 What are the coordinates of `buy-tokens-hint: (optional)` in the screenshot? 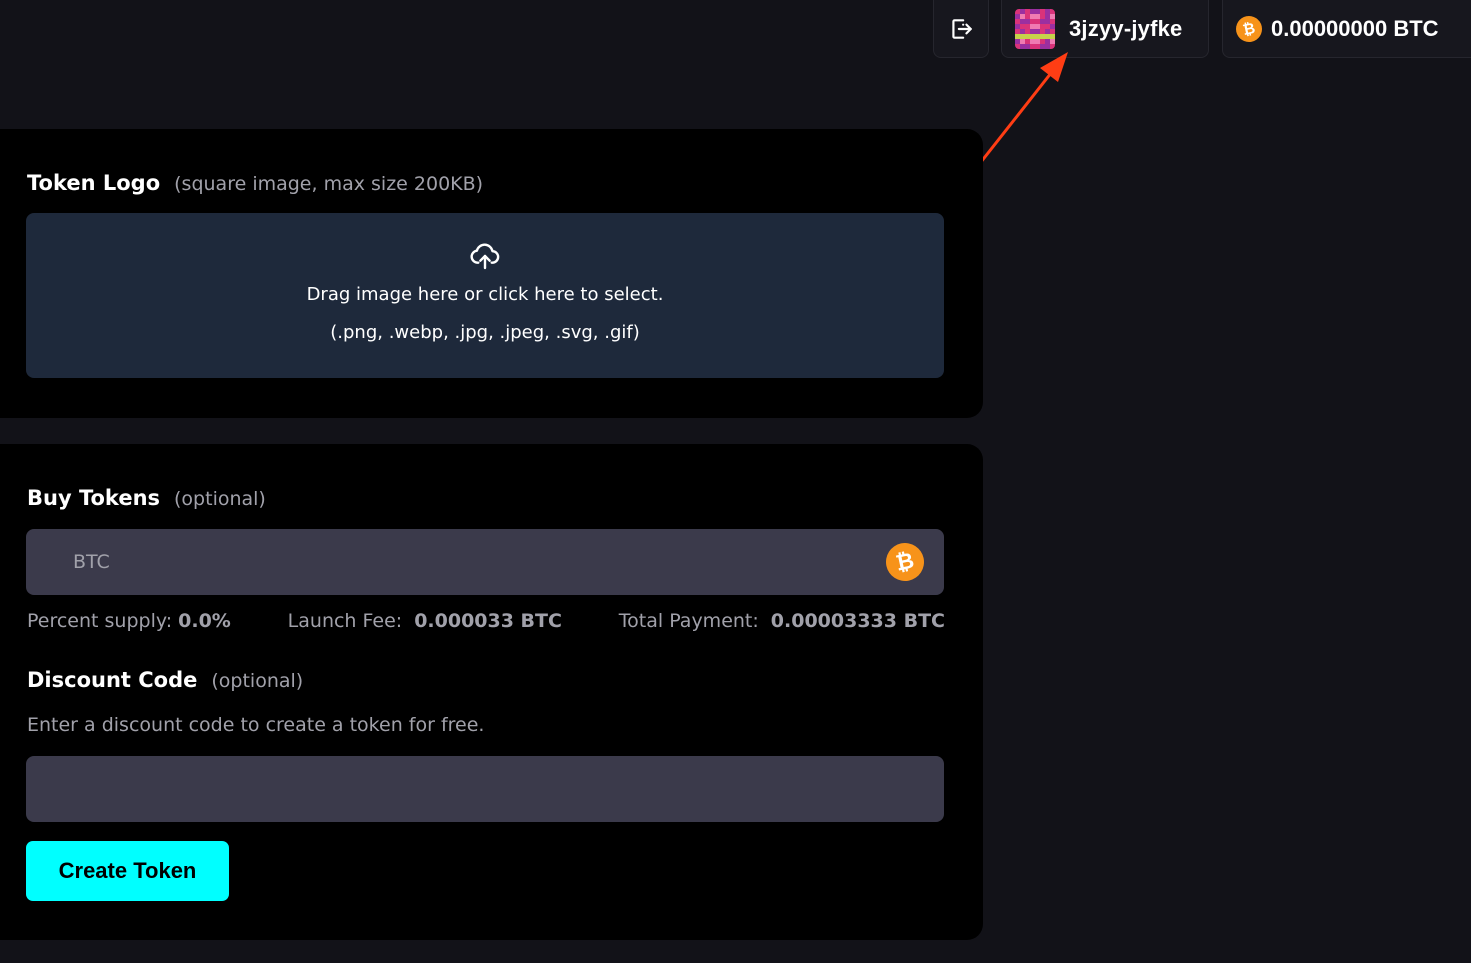 It's located at (220, 499).